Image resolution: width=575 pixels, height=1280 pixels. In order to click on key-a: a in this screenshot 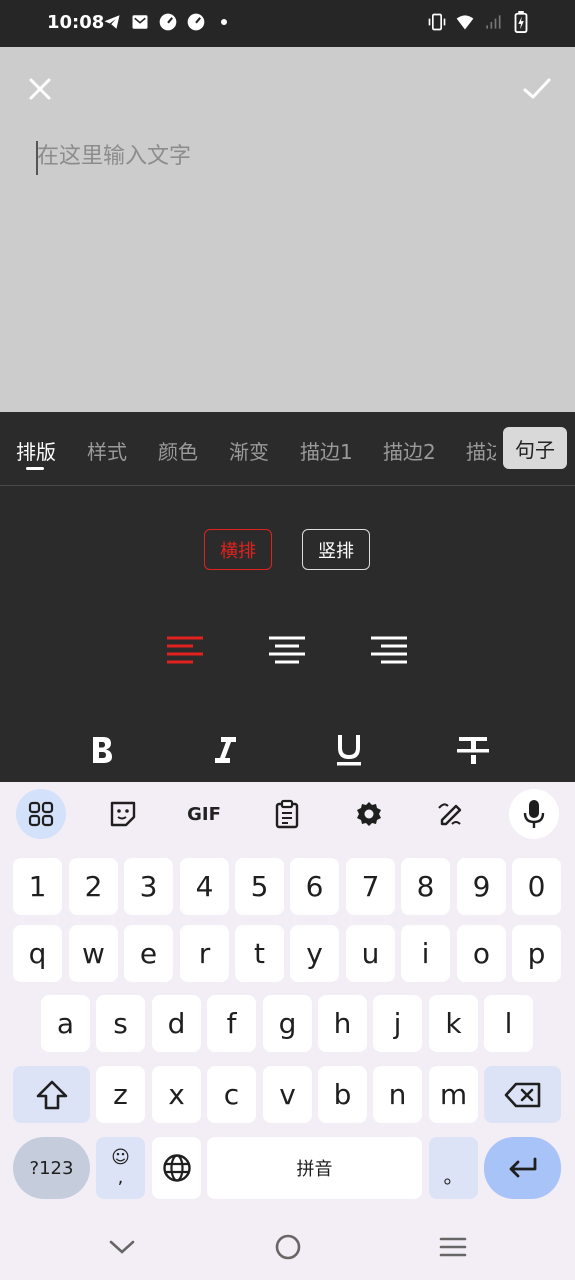, I will do `click(65, 1023)`.